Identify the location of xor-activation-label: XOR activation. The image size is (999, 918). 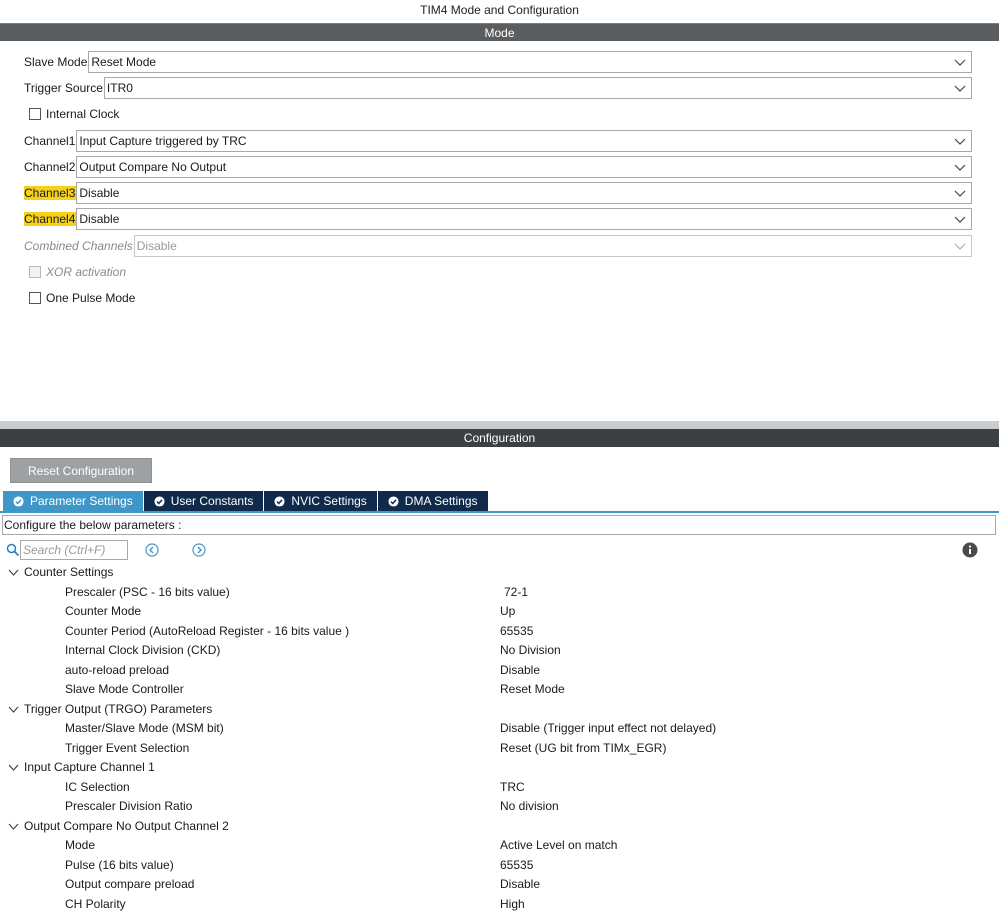
(86, 272).